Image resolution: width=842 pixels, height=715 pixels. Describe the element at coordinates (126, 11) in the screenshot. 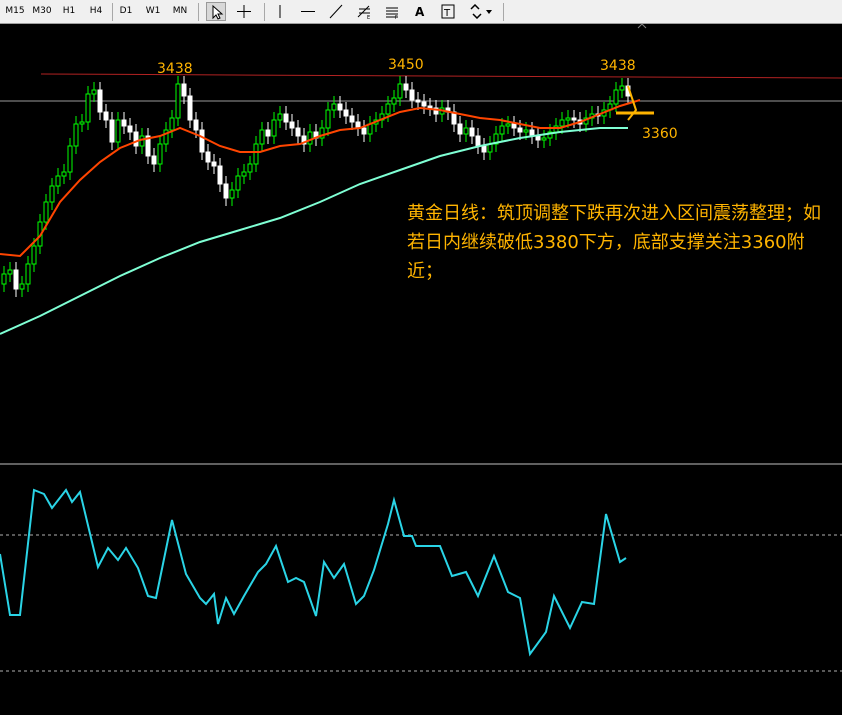

I see `timeframe-d1: D1` at that location.